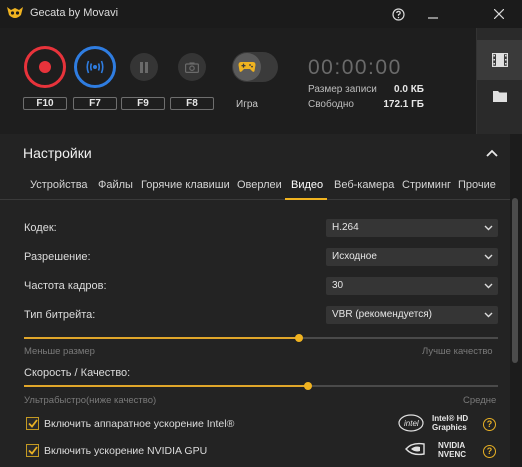  I want to click on quality-slider, so click(261, 338).